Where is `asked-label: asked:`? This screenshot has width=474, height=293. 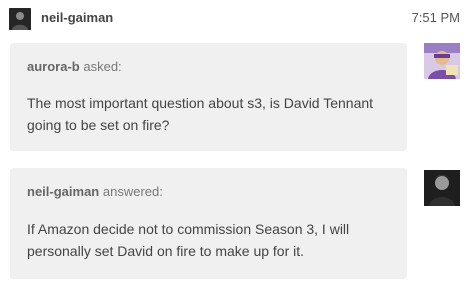
asked-label: asked: is located at coordinates (102, 66).